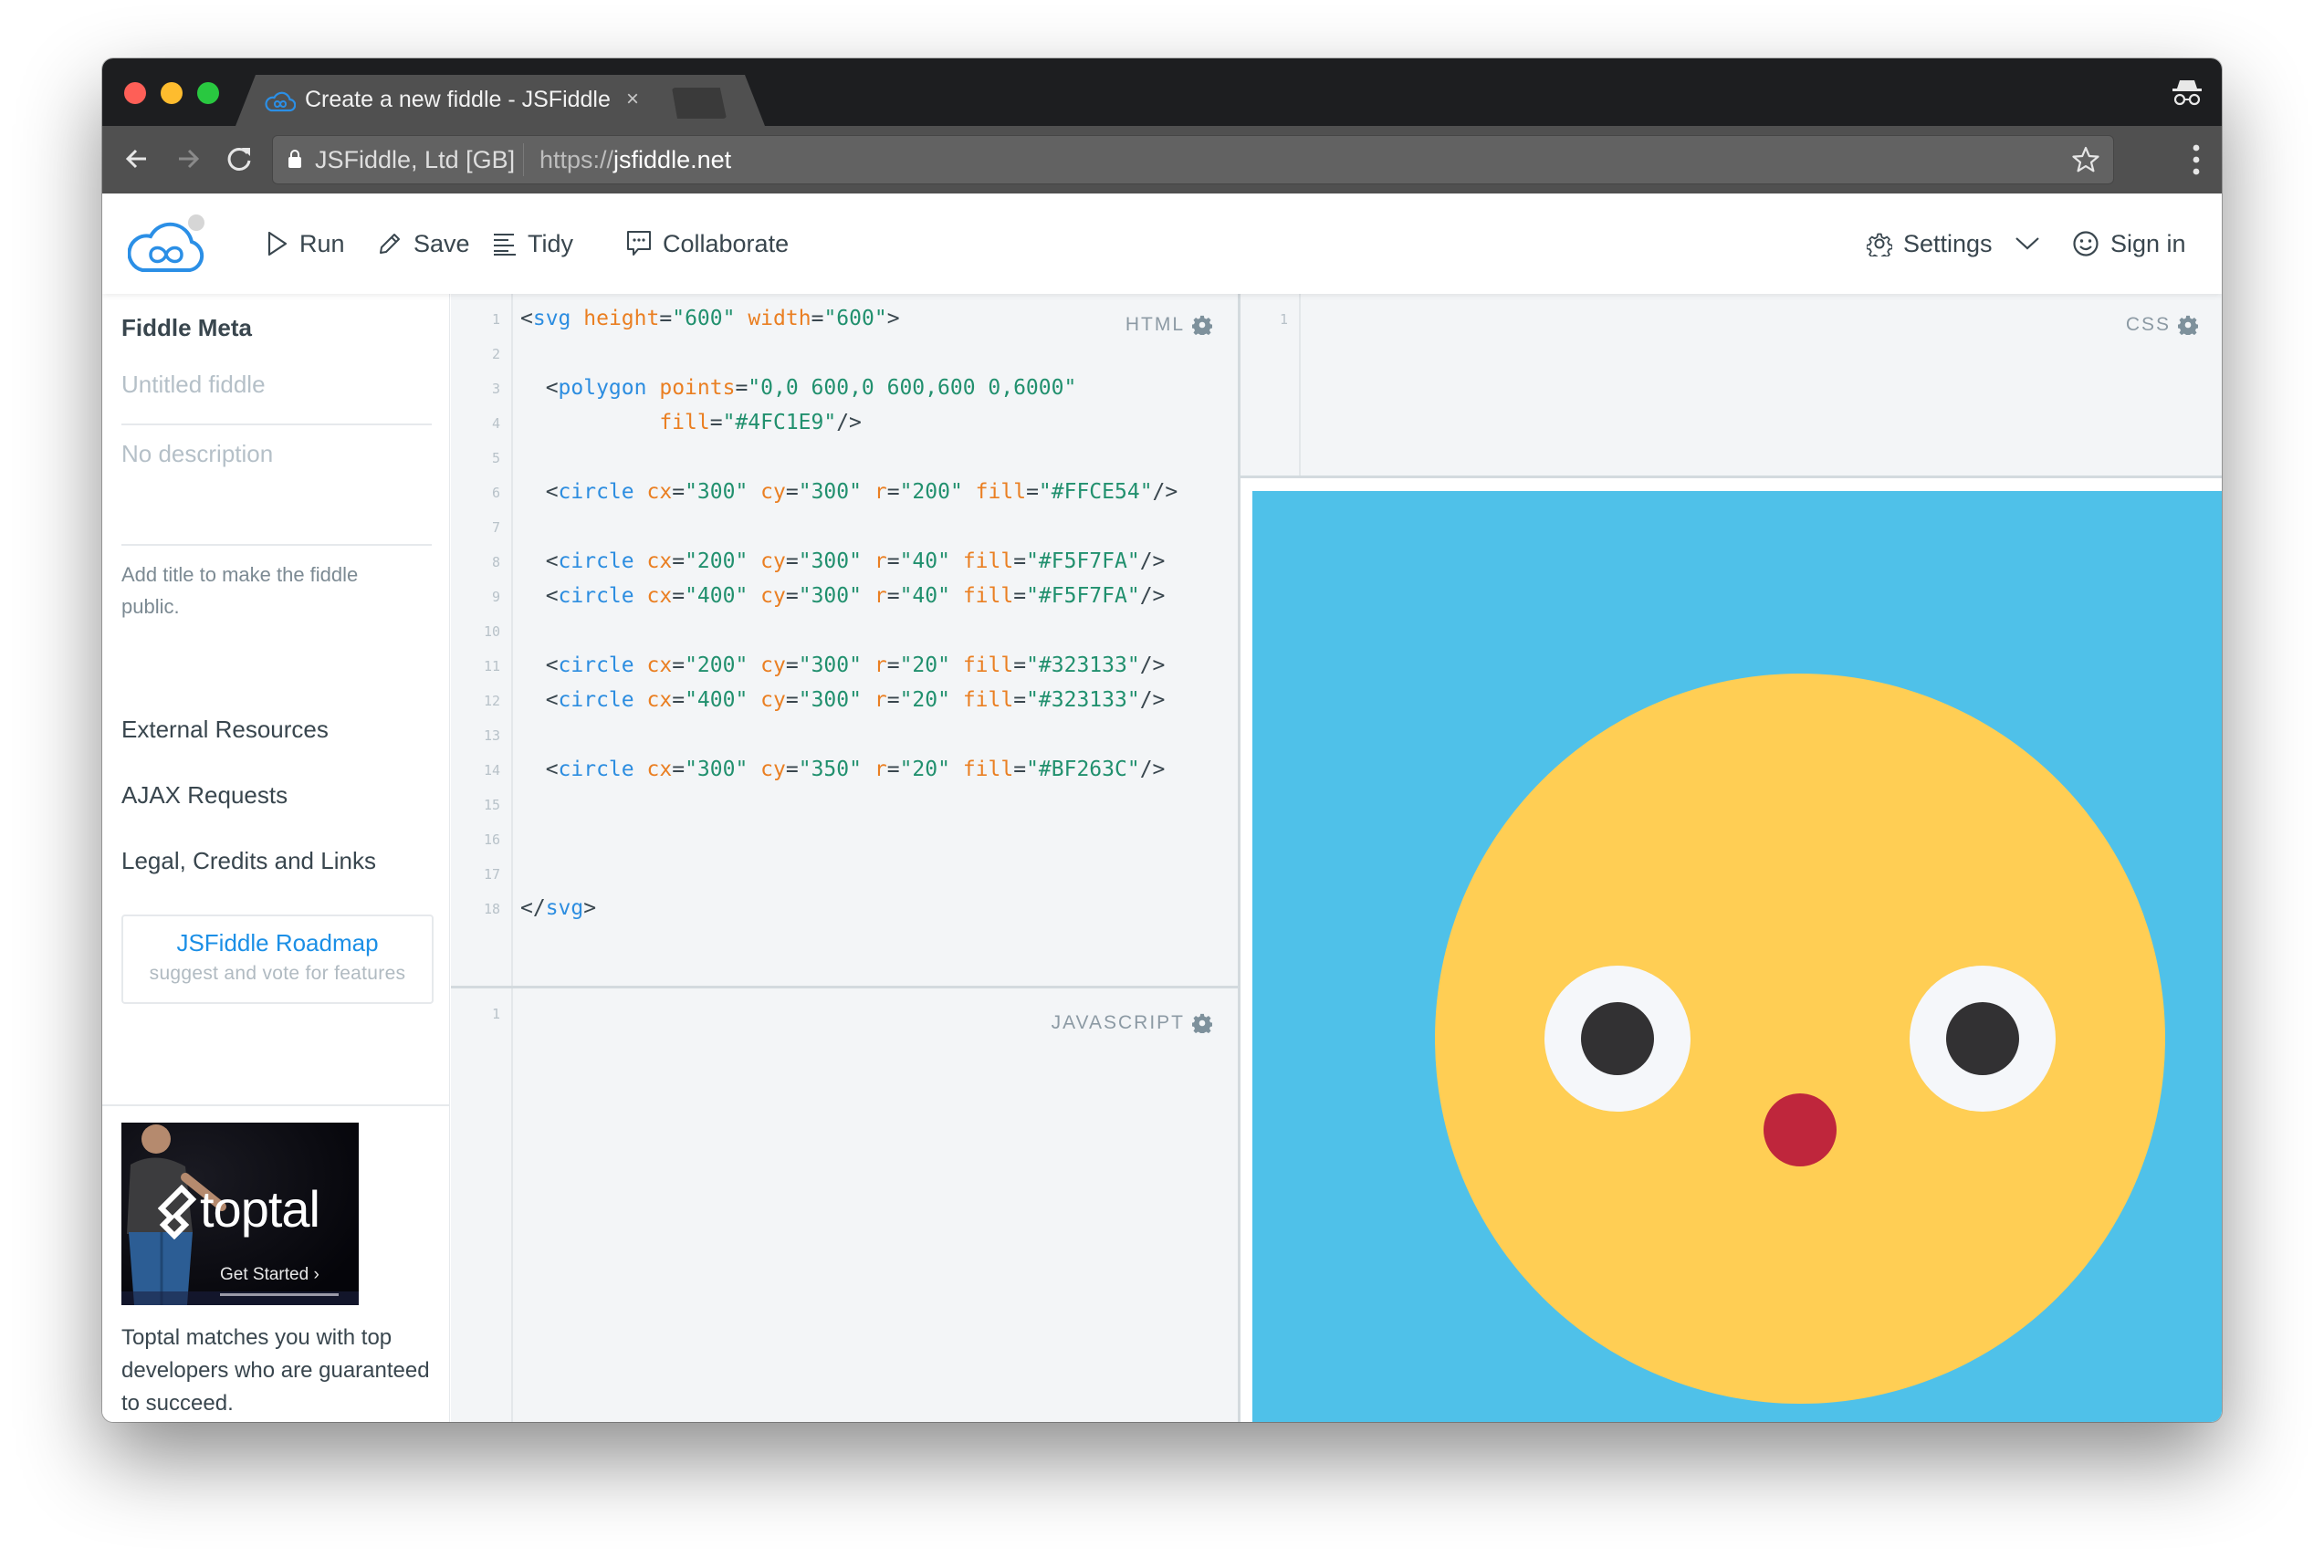 The width and height of the screenshot is (2324, 1568). I want to click on bookmark-star-icon, so click(2086, 159).